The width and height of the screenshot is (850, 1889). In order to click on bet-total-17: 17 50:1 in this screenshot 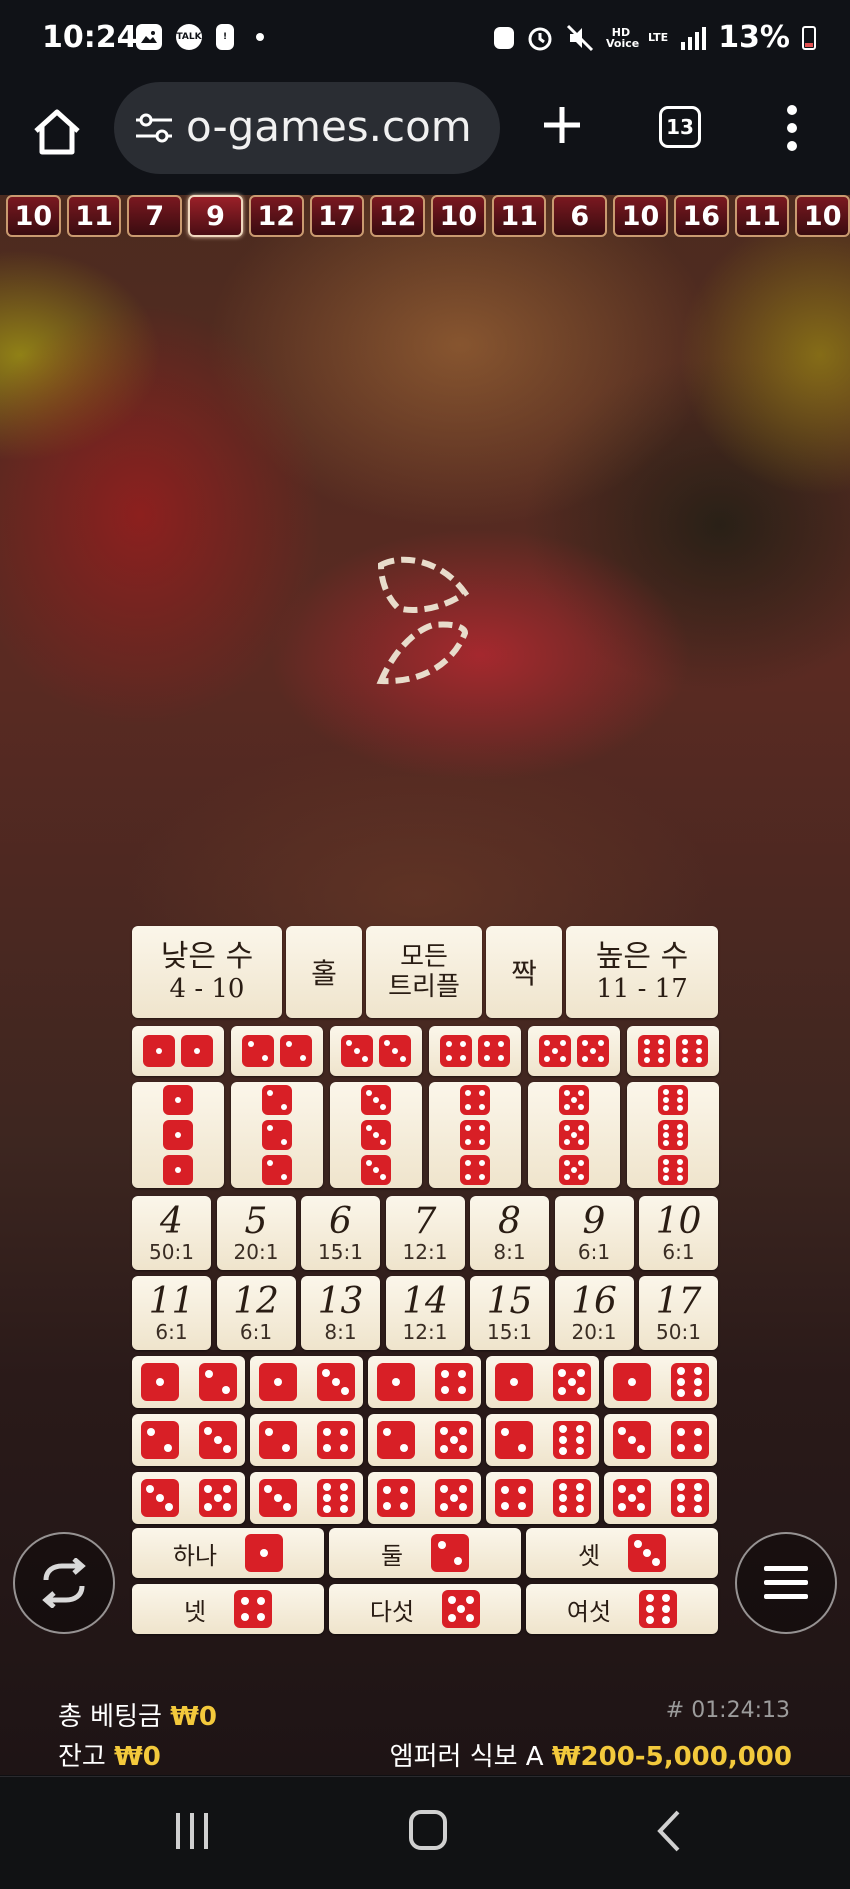, I will do `click(678, 1313)`.